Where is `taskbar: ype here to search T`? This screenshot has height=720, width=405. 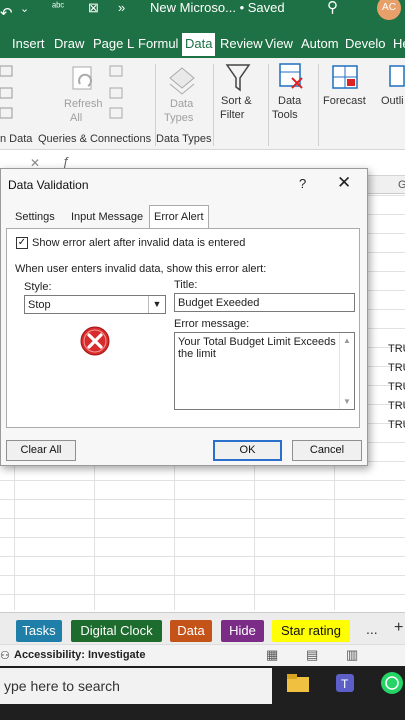 taskbar: ype here to search T is located at coordinates (202, 693).